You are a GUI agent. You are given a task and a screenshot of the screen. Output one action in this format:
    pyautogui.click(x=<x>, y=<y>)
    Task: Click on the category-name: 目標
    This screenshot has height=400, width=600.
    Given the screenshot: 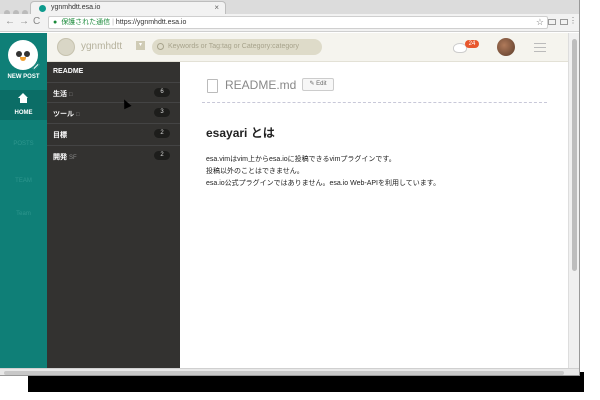 What is the action you would take?
    pyautogui.click(x=60, y=135)
    